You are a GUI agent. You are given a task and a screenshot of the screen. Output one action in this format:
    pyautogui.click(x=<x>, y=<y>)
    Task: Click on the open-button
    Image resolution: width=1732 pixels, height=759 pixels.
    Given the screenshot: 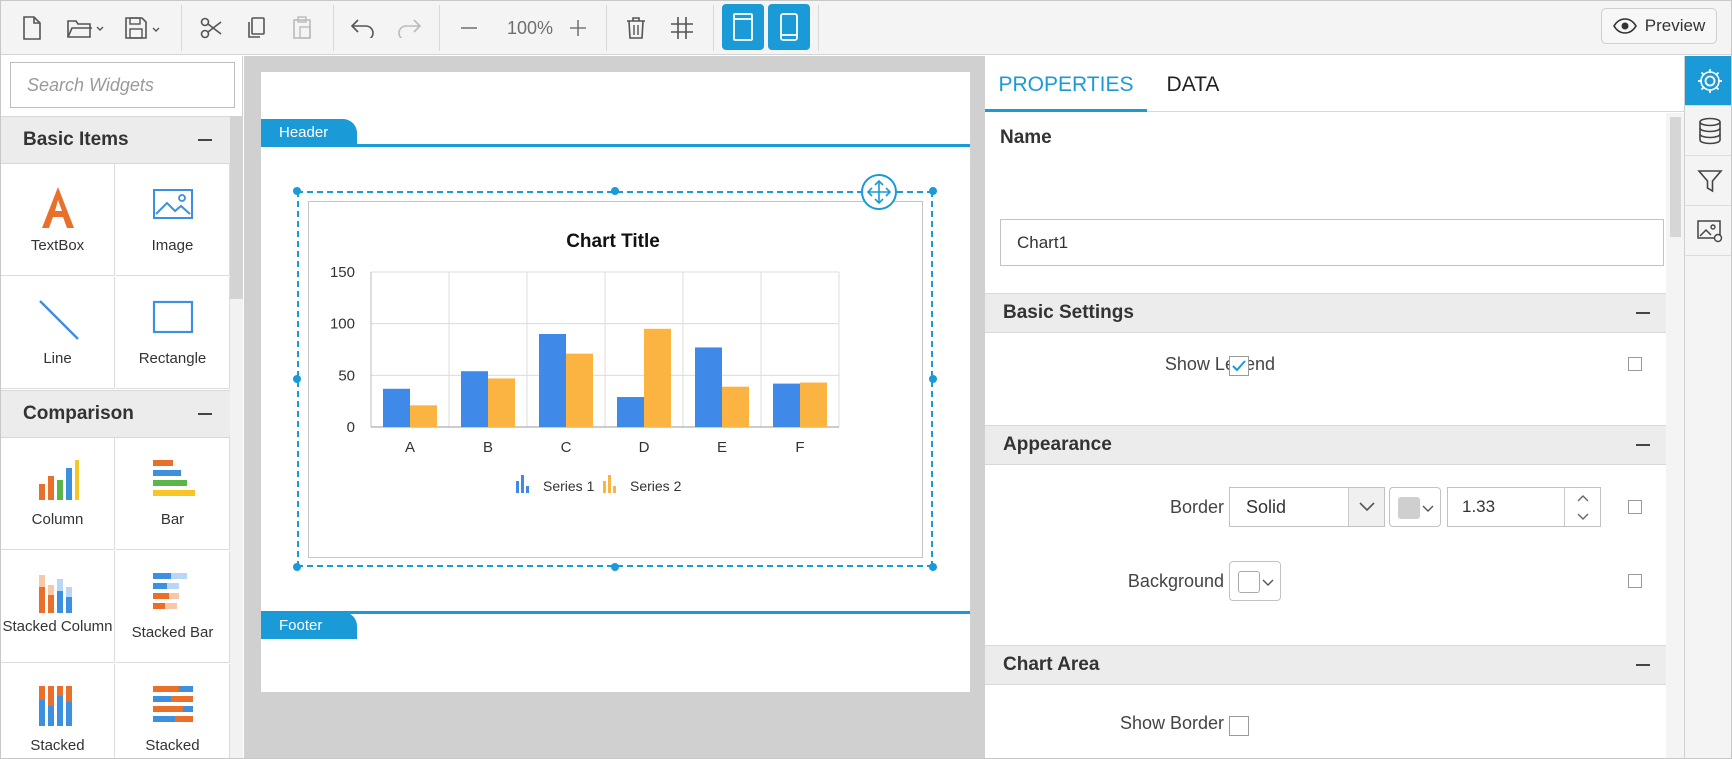 What is the action you would take?
    pyautogui.click(x=85, y=28)
    